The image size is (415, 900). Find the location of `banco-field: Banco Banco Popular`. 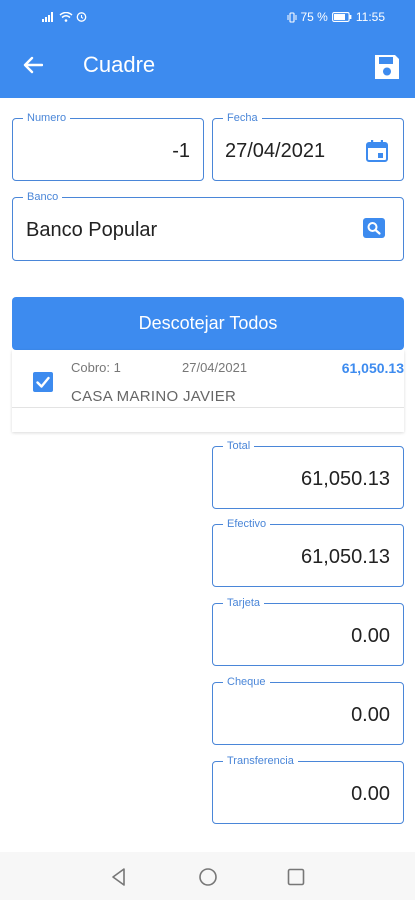

banco-field: Banco Banco Popular is located at coordinates (208, 225).